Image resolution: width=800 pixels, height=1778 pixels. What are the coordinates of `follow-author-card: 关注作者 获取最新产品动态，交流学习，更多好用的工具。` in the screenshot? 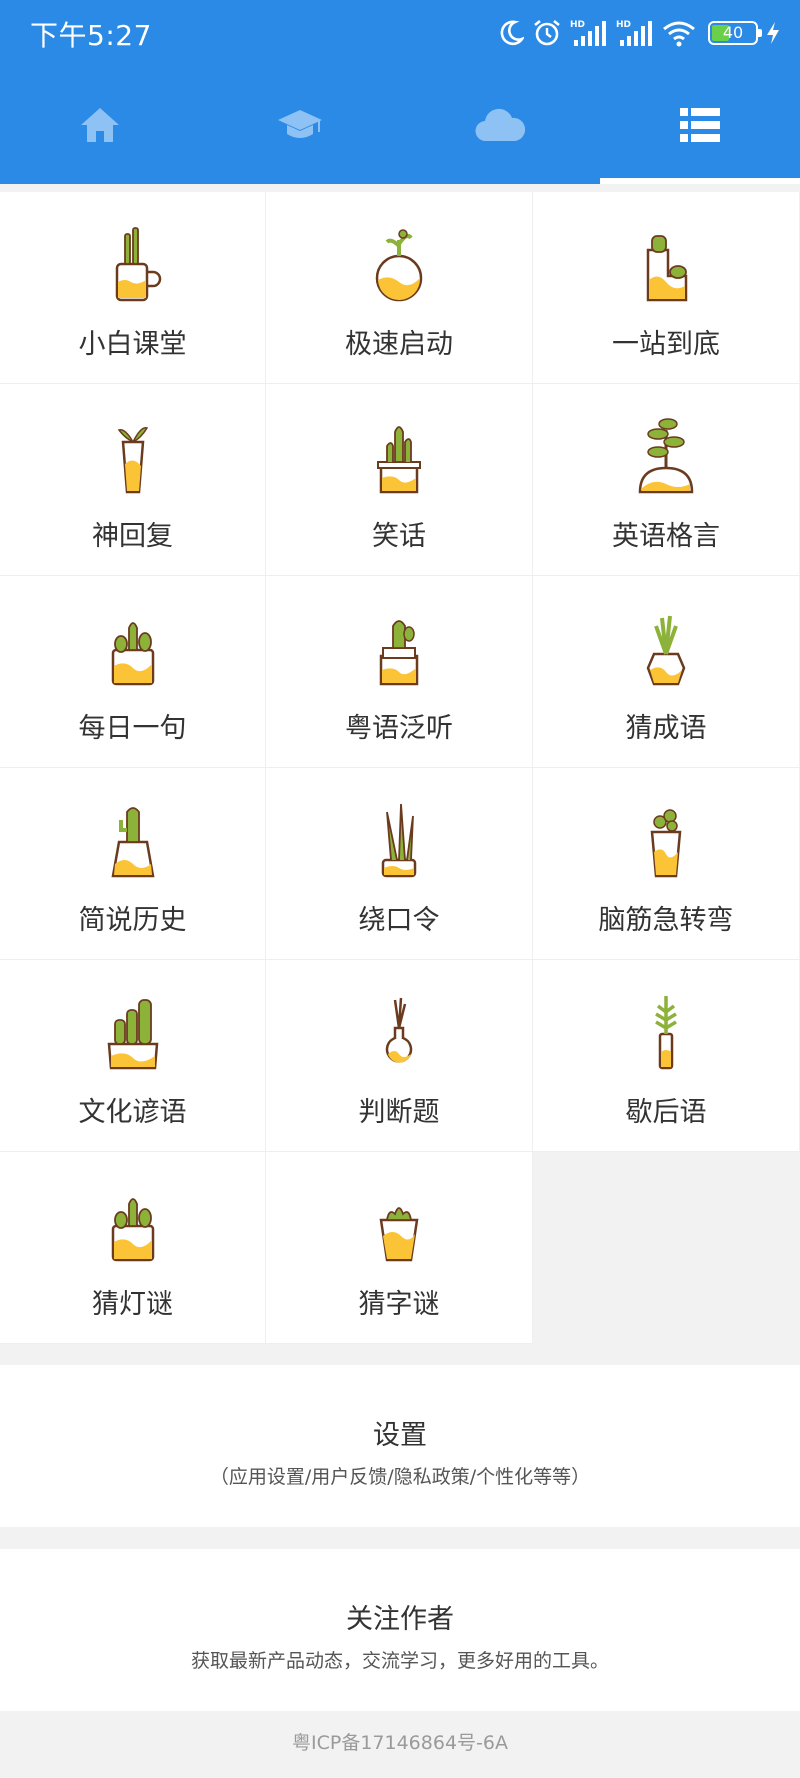 It's located at (400, 1630).